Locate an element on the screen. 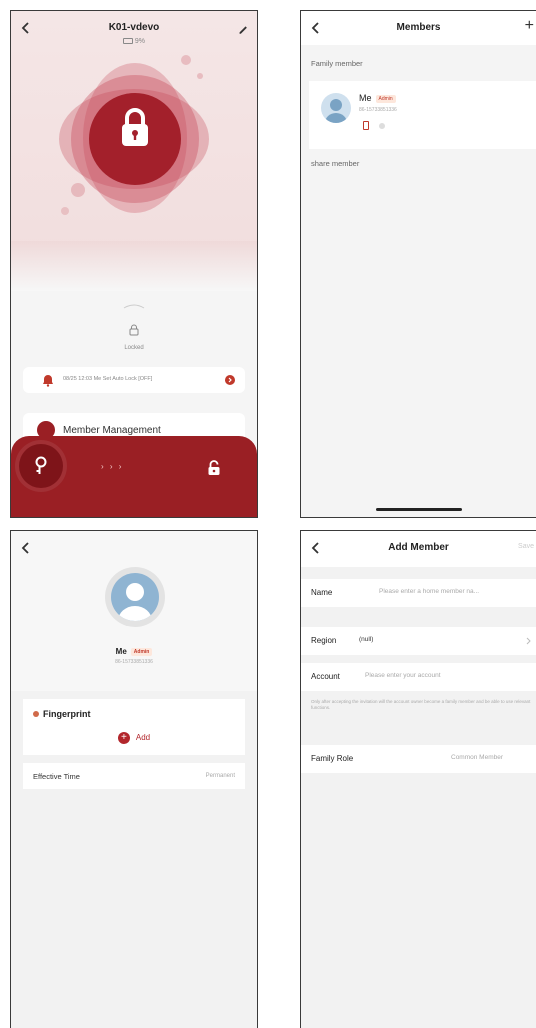  avatar-frame is located at coordinates (135, 597).